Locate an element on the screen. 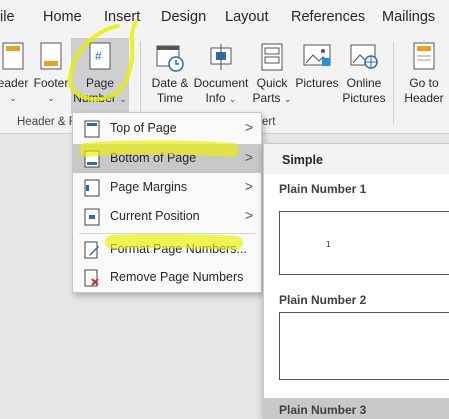  header-button: eader ⌄ is located at coordinates (16, 76).